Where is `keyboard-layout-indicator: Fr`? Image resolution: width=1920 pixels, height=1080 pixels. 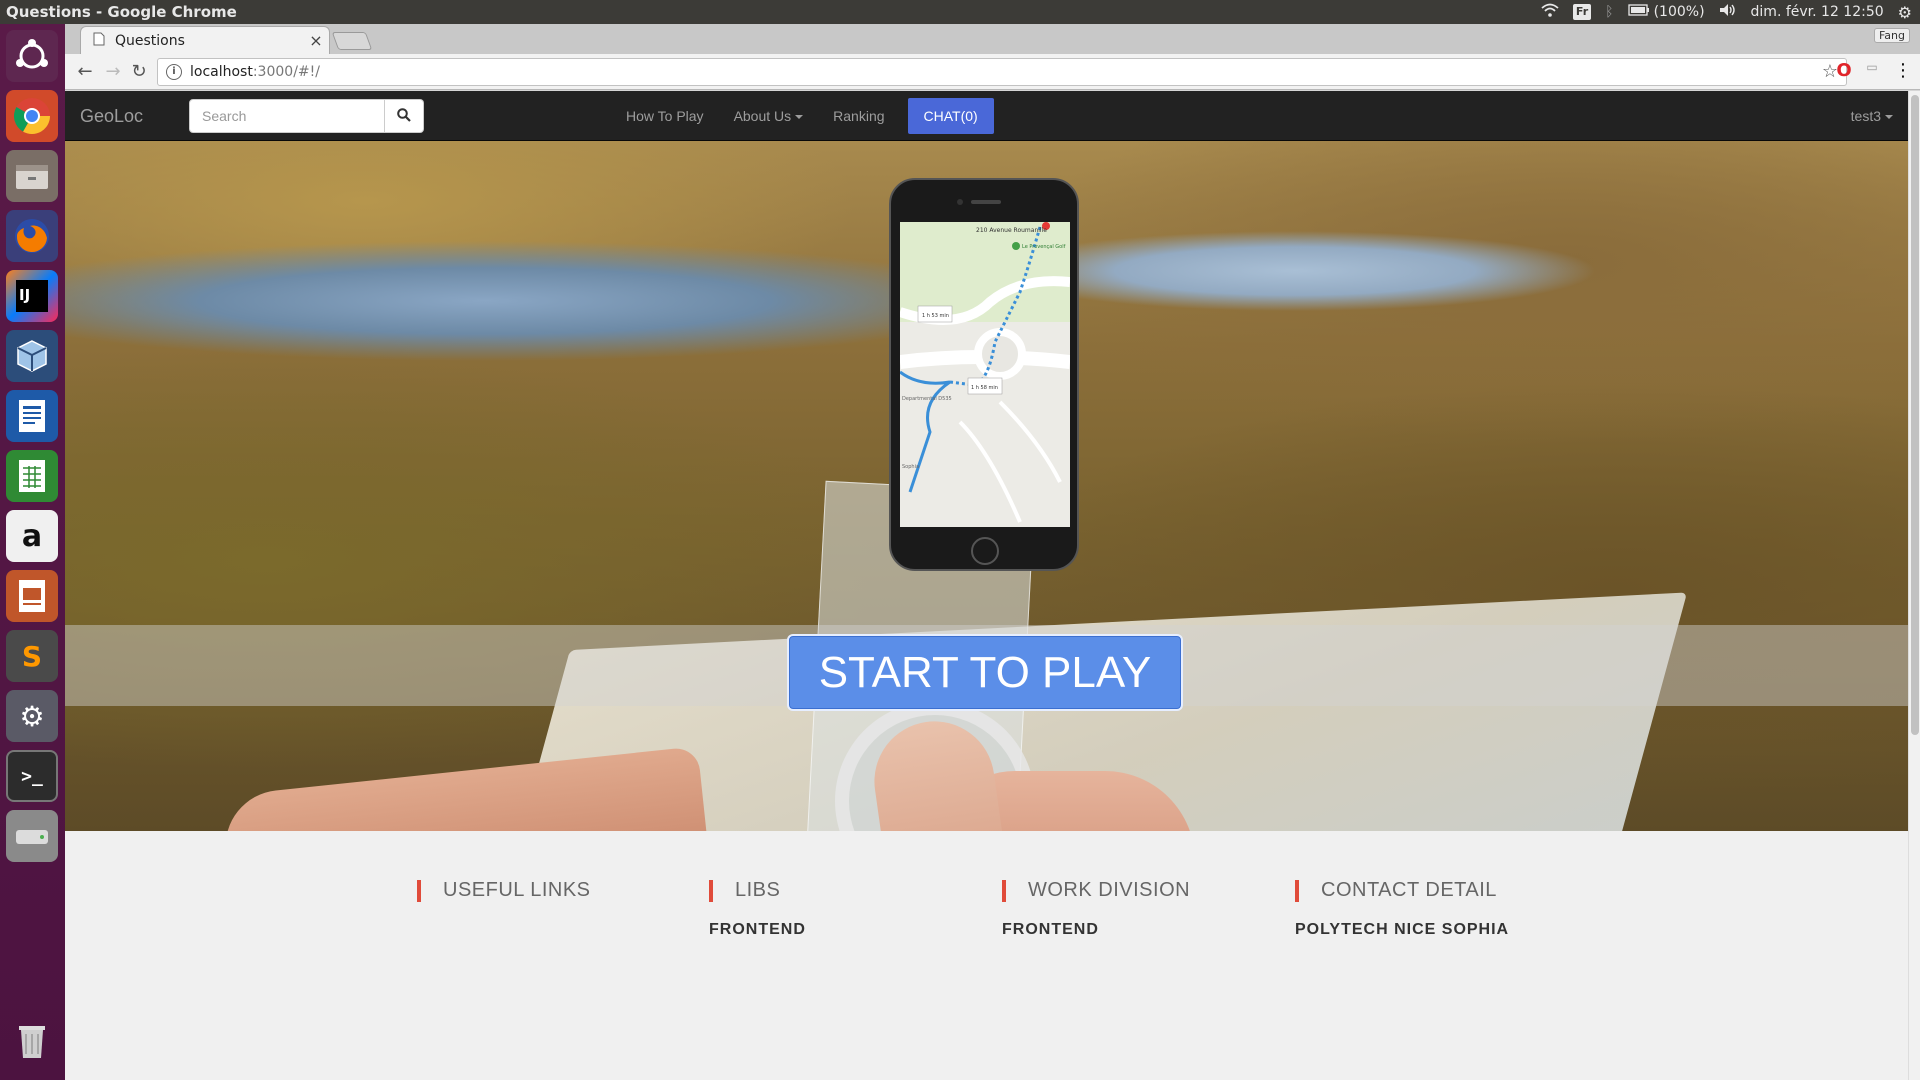 keyboard-layout-indicator: Fr is located at coordinates (1582, 12).